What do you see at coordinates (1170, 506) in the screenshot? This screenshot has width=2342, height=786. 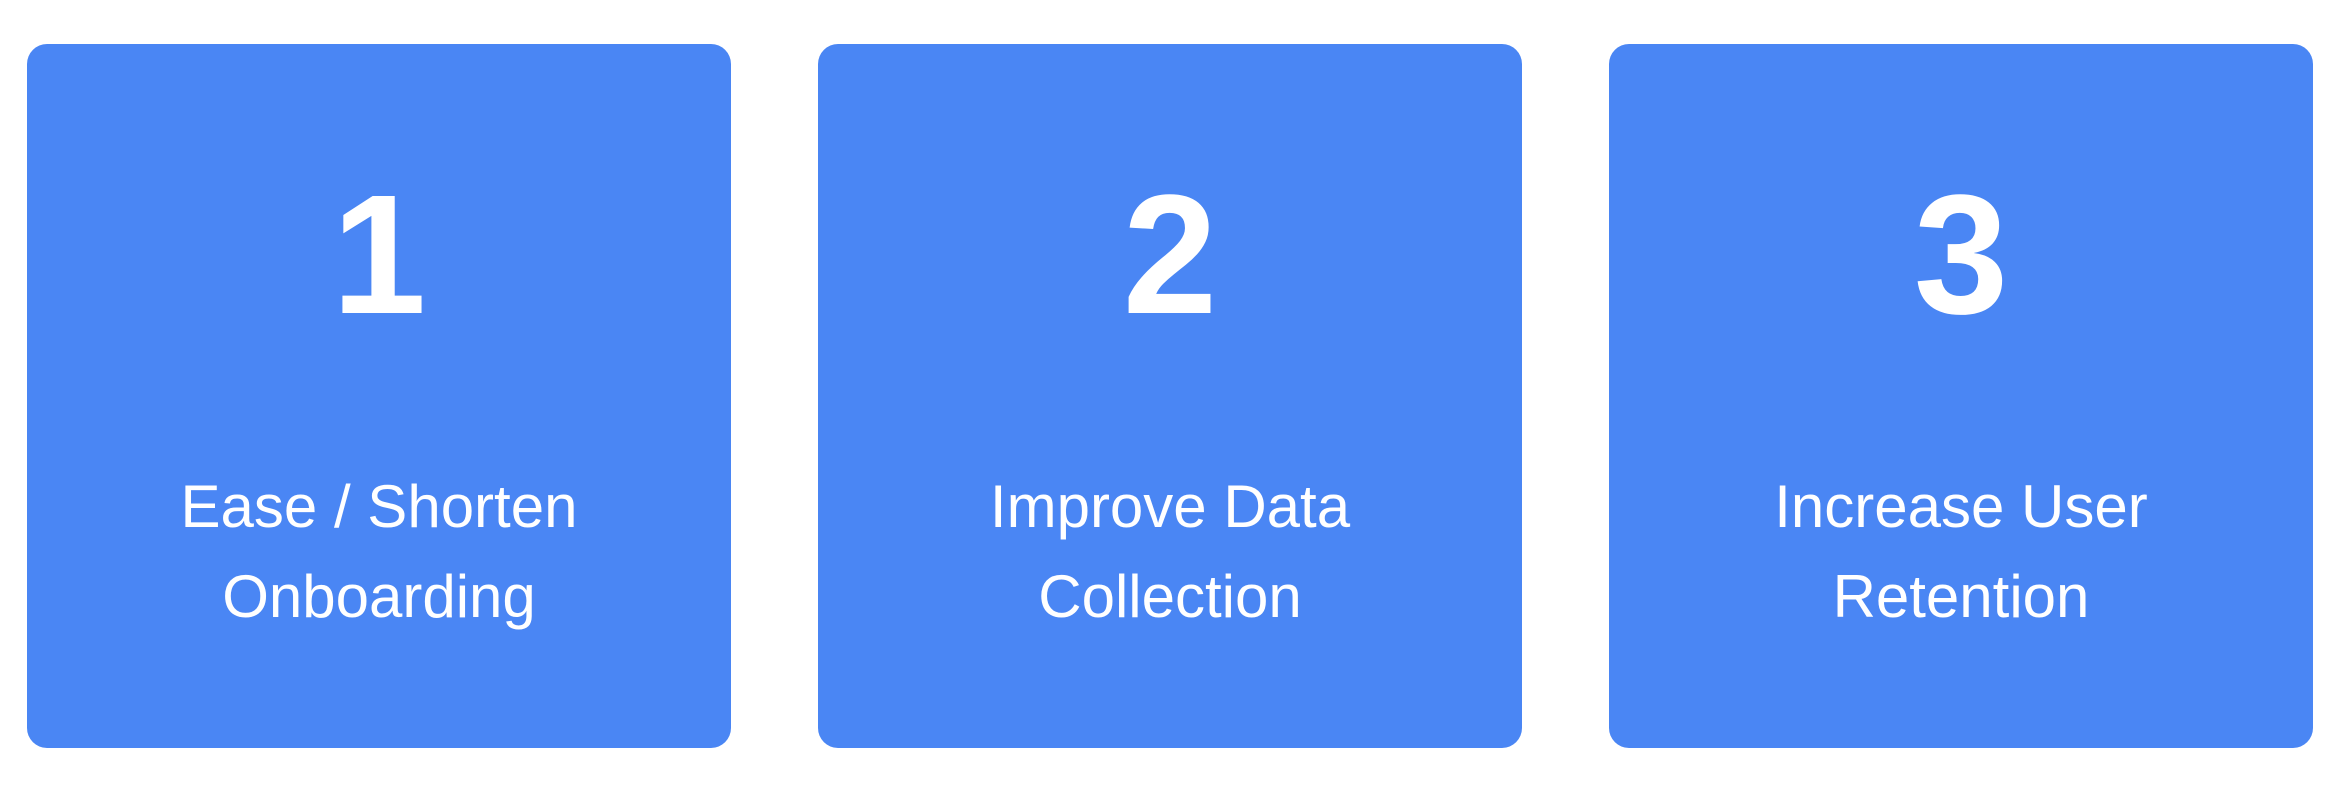 I see `card-title-line-1: Improve Data` at bounding box center [1170, 506].